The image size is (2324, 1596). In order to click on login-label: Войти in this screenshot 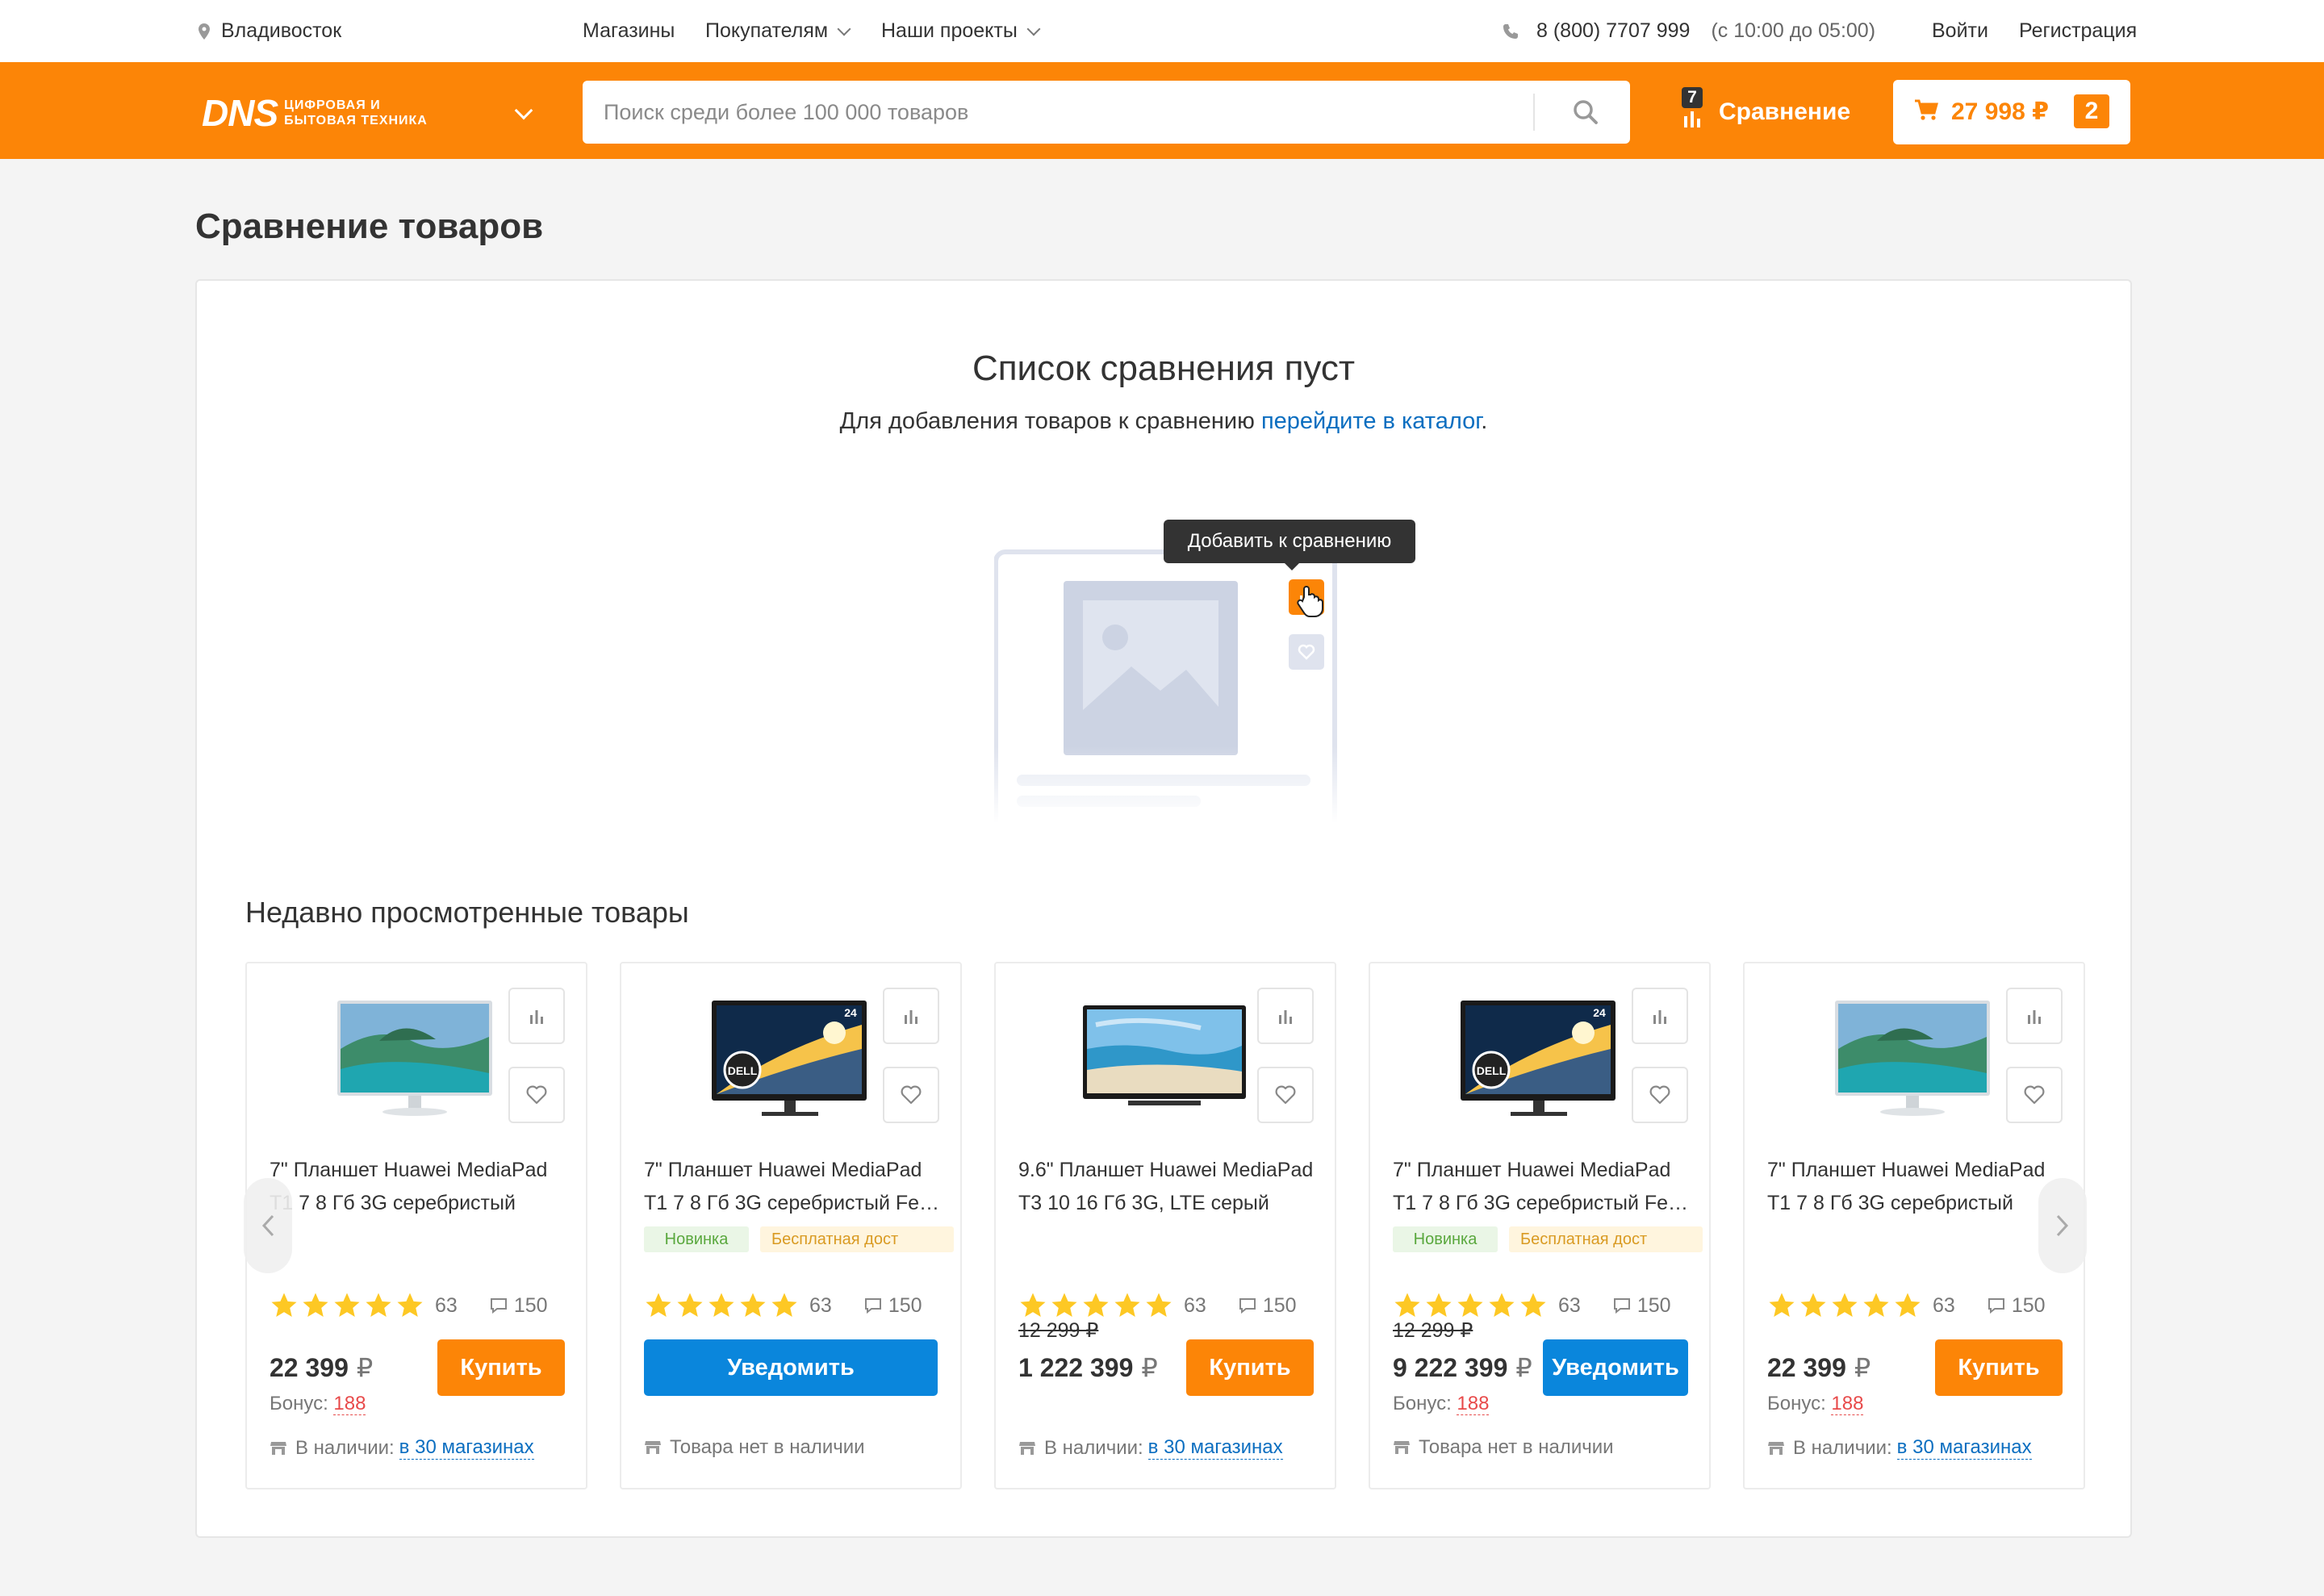, I will do `click(1960, 31)`.